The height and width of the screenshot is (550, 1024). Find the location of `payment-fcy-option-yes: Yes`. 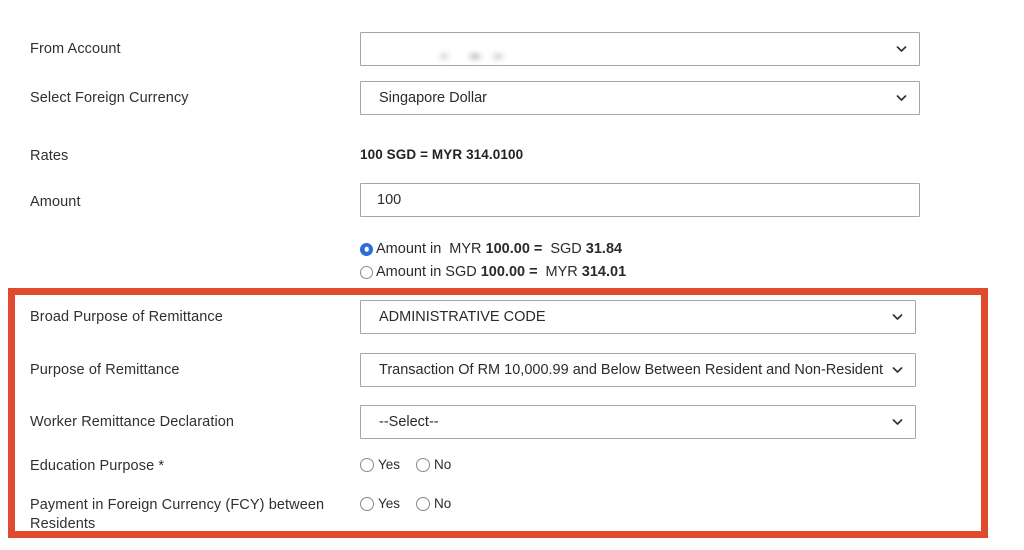

payment-fcy-option-yes: Yes is located at coordinates (380, 503).